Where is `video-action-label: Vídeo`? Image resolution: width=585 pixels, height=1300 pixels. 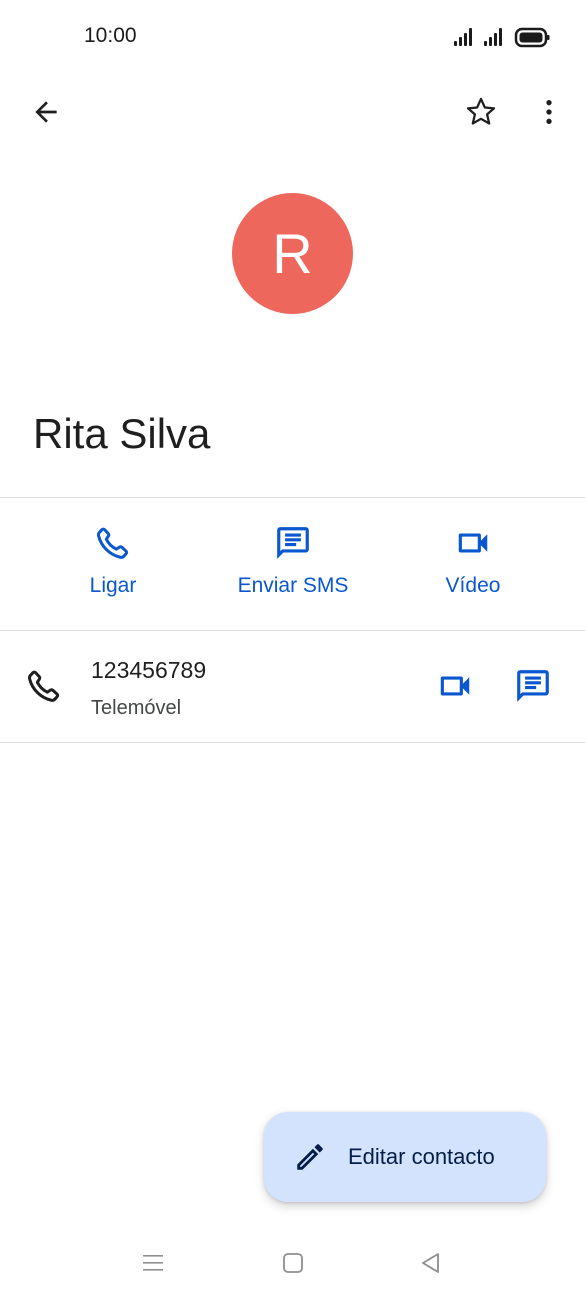
video-action-label: Vídeo is located at coordinates (473, 585).